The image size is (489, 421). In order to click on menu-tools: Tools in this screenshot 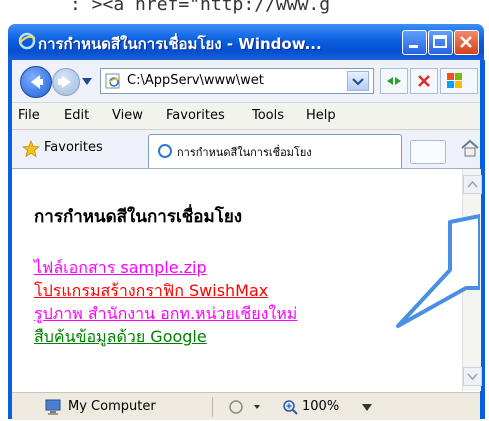, I will do `click(268, 115)`.